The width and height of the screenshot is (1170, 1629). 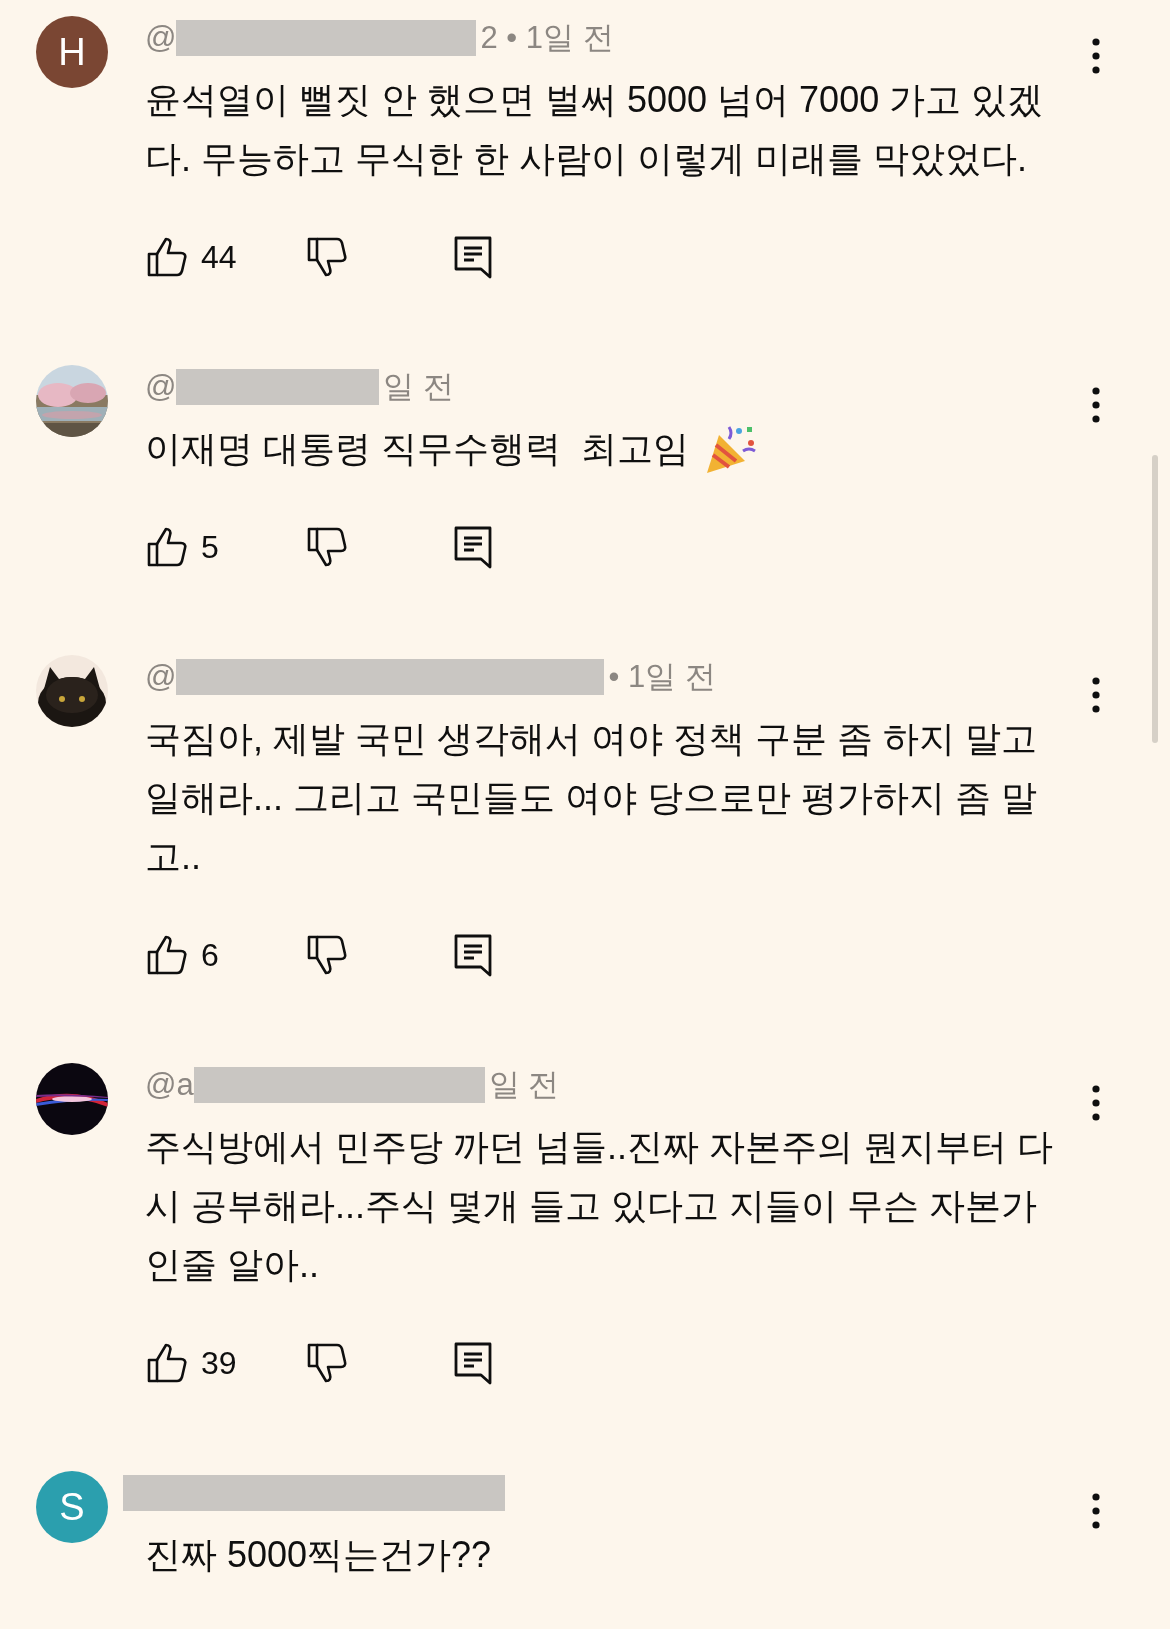 I want to click on comment-text: 국짐아, 제발 국민 생각해서 여야 정책 구분 좀 하지 말고 일해라... 그리고 국민들도 여야 당으로만 평가하지 좀 말고.., so click(x=592, y=798).